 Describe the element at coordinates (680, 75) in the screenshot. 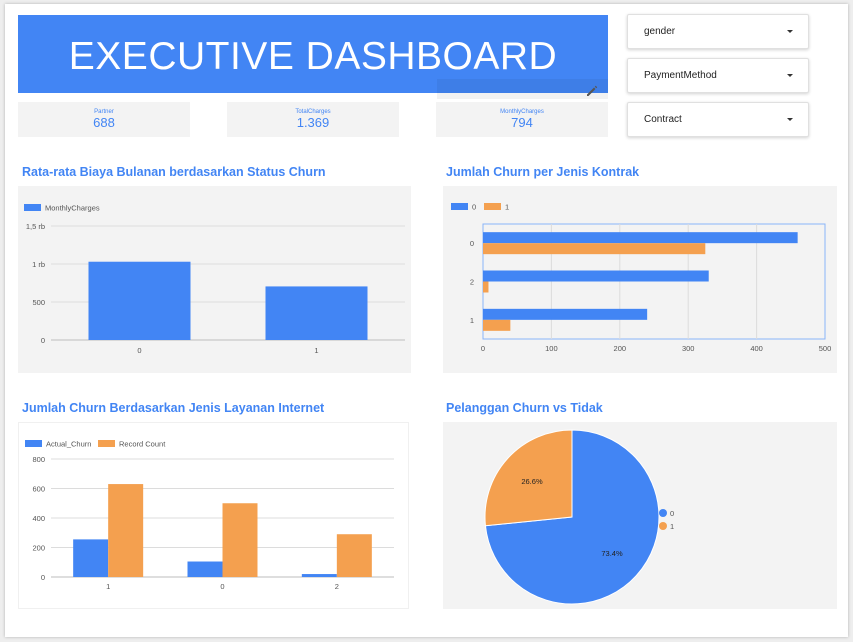

I see `filter-label: PaymentMethod` at that location.